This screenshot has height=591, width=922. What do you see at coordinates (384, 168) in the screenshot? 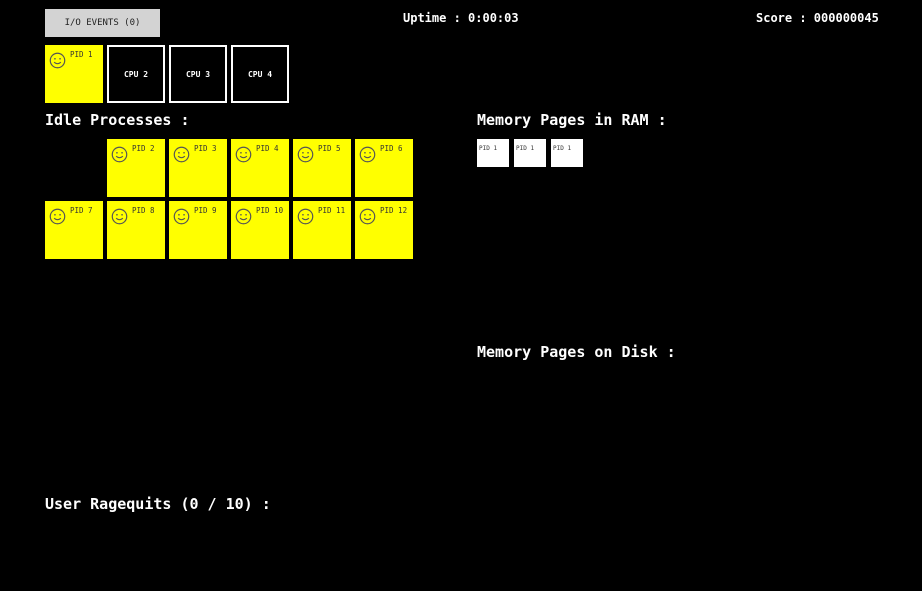
I see `idle-process: PID 6` at bounding box center [384, 168].